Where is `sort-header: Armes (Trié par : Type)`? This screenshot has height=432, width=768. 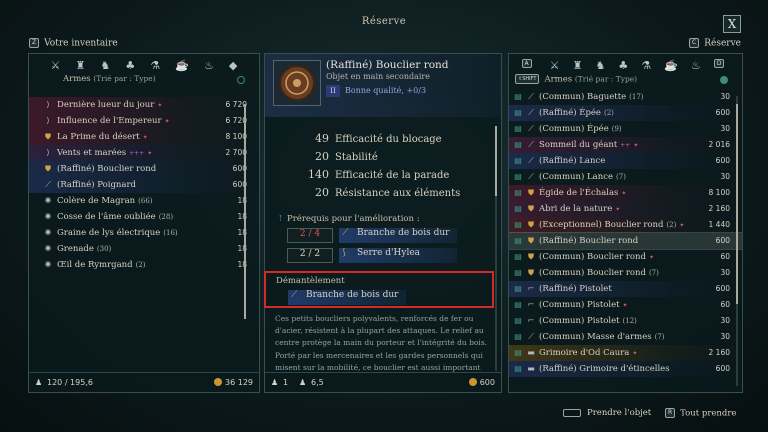
sort-header: Armes (Trié par : Type) is located at coordinates (144, 82).